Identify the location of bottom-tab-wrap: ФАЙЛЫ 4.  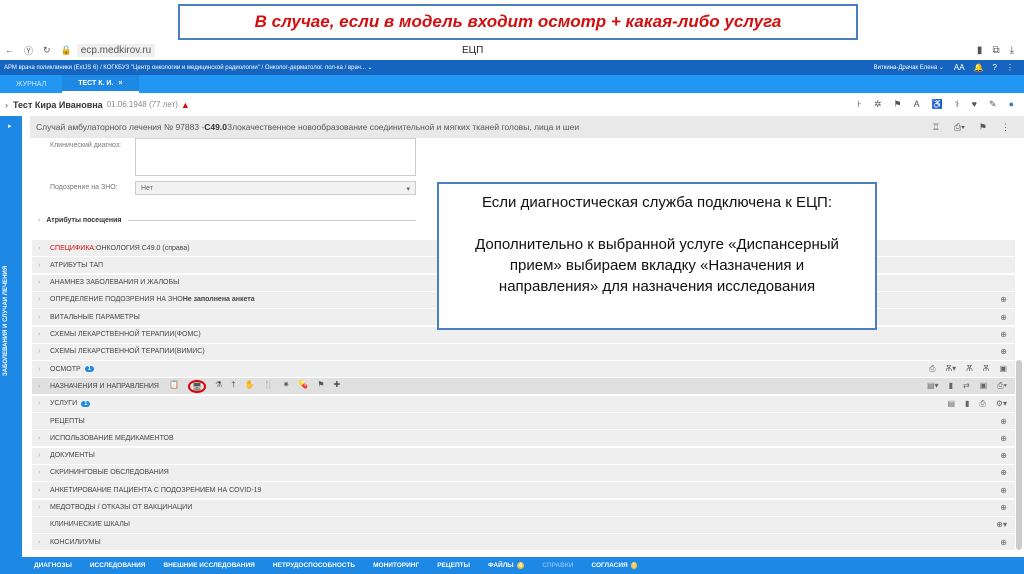
(506, 565).